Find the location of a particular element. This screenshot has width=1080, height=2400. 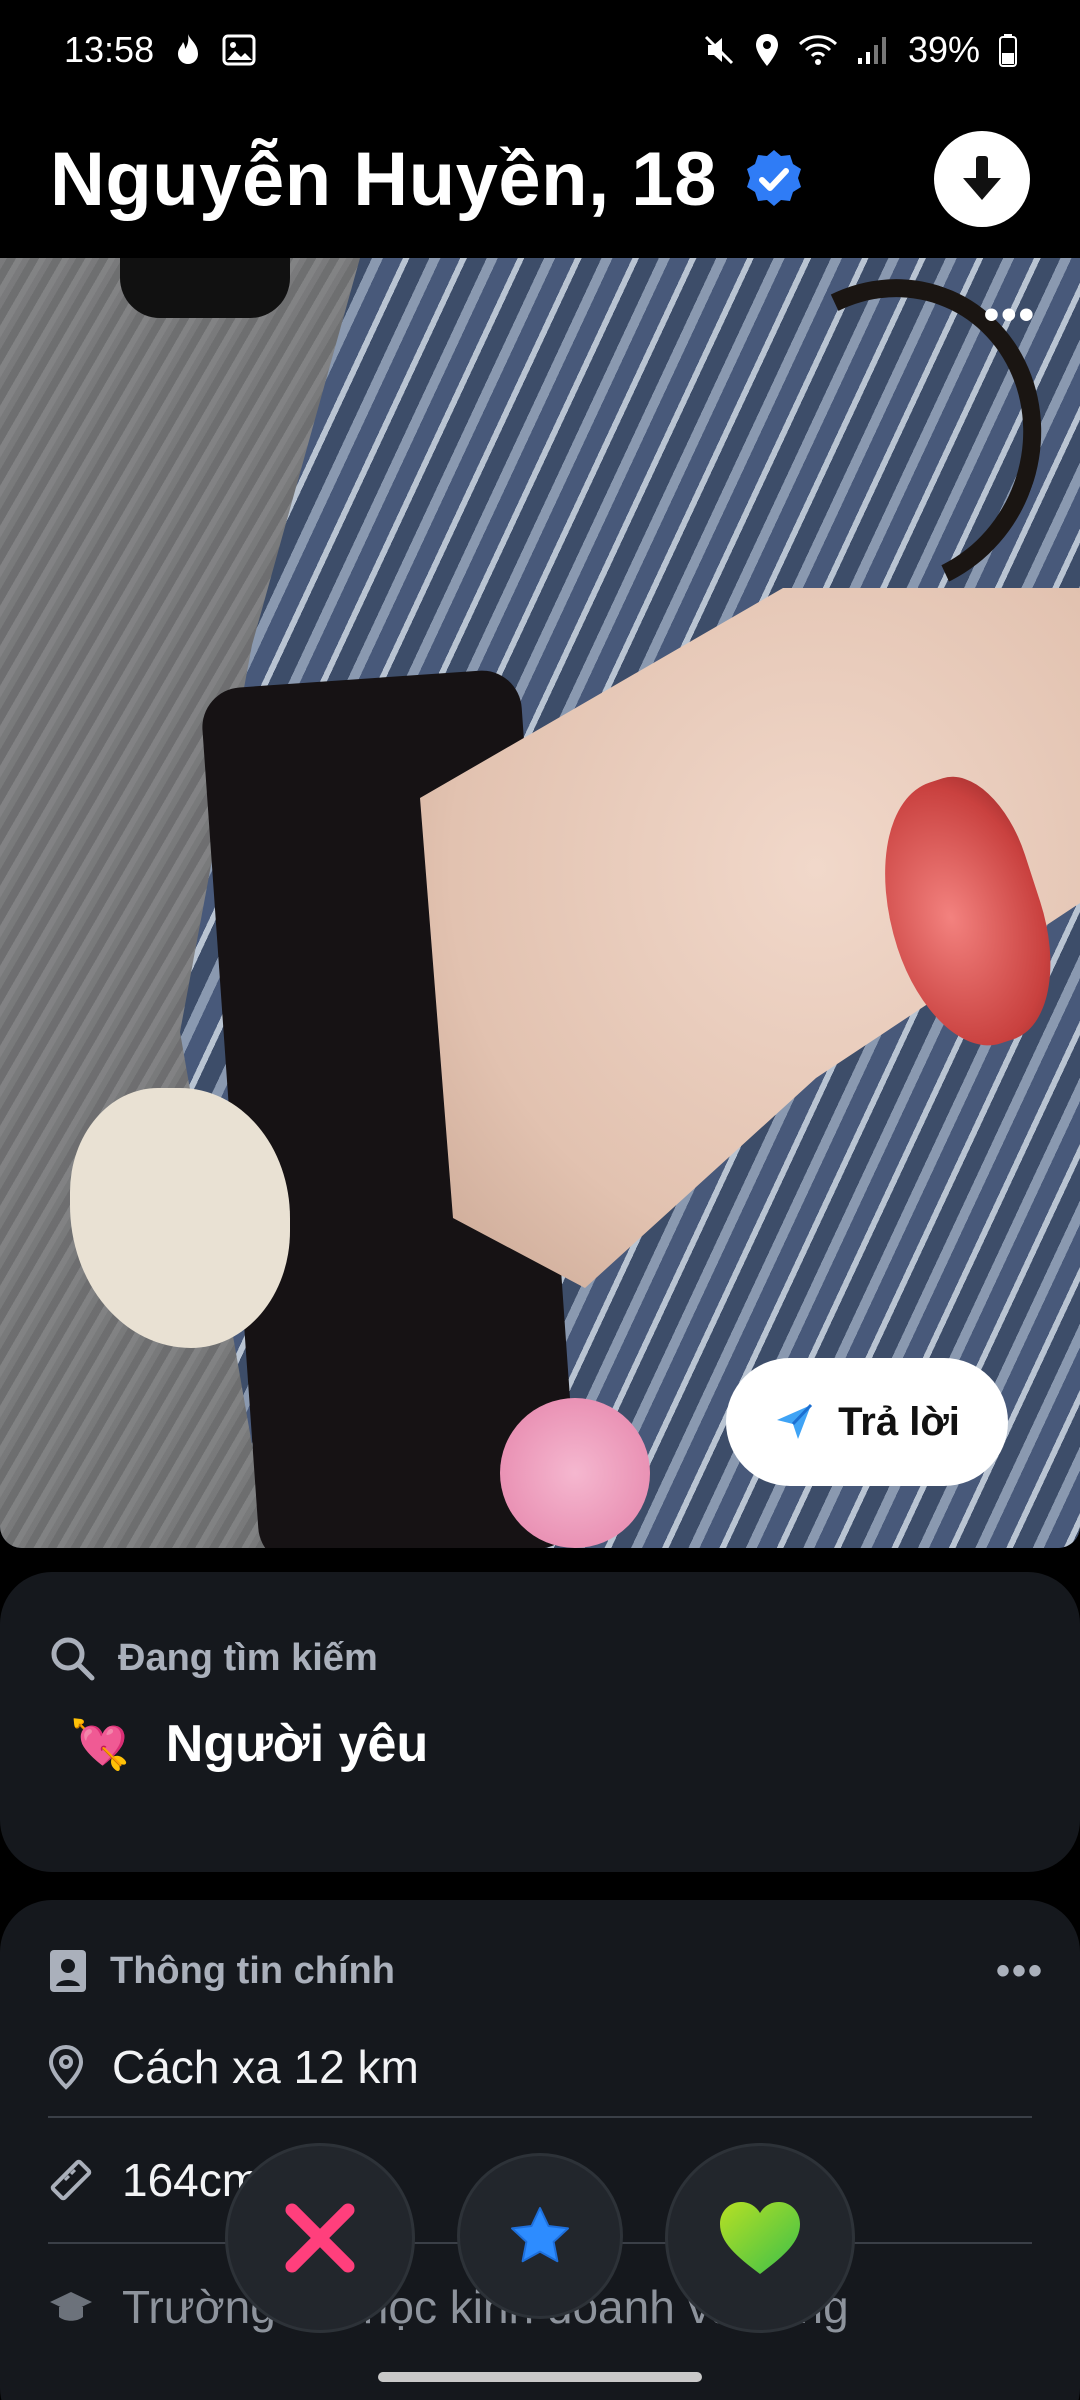

home-indicator is located at coordinates (540, 2377).